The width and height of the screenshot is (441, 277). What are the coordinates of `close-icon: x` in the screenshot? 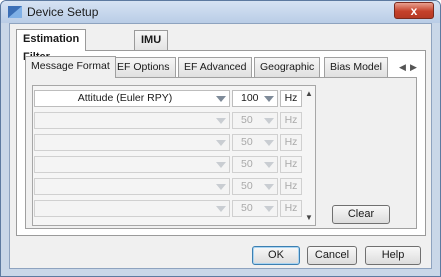 It's located at (414, 11).